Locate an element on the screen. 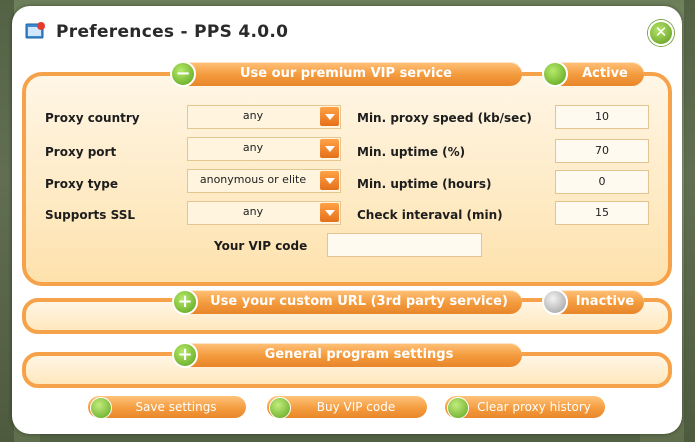  close-icon: ✕ is located at coordinates (661, 33).